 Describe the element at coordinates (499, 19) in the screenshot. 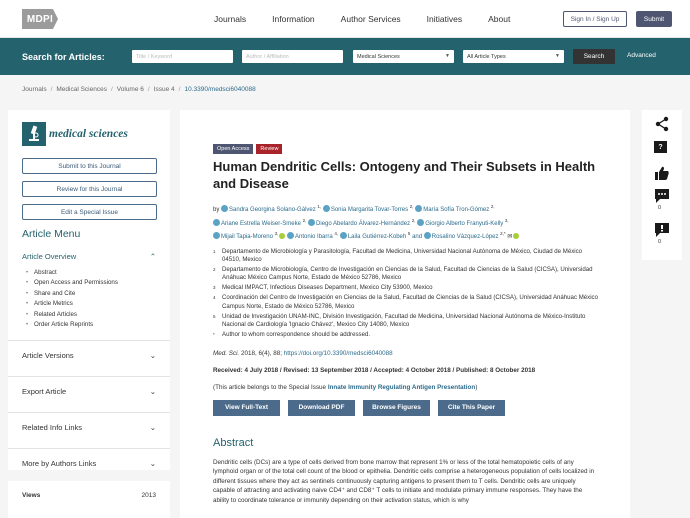

I see `nav-about: About` at that location.